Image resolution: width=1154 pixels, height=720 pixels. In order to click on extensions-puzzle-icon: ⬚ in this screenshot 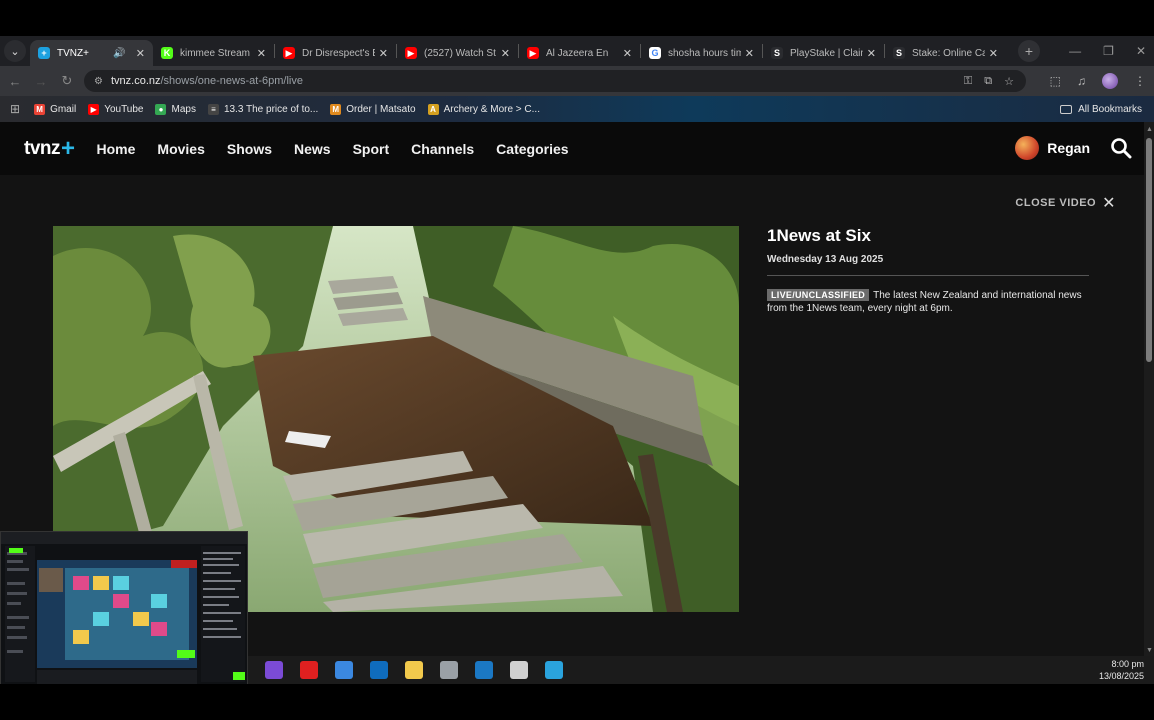, I will do `click(1055, 81)`.